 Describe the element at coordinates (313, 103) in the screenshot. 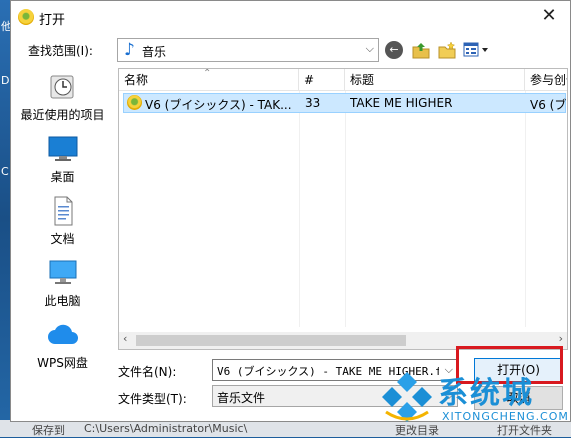

I see `track-number: 33` at that location.